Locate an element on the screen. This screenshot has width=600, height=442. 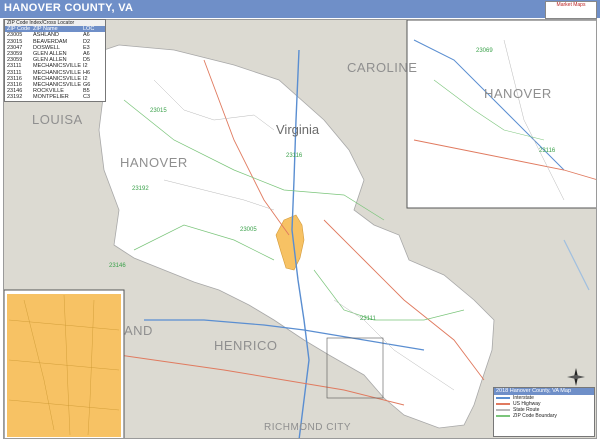
zip-label: 23069 is located at coordinates (484, 51).